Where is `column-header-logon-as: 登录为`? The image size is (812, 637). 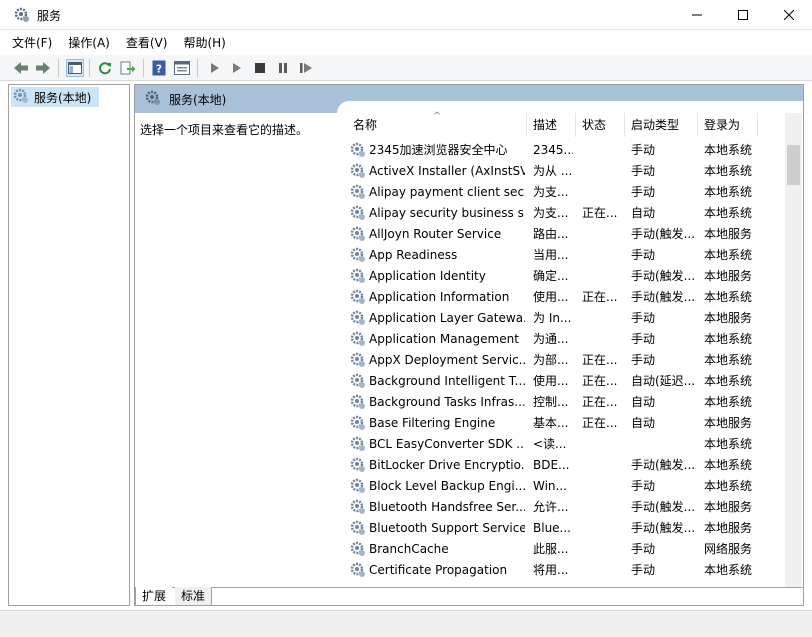
column-header-logon-as: 登录为 is located at coordinates (728, 125).